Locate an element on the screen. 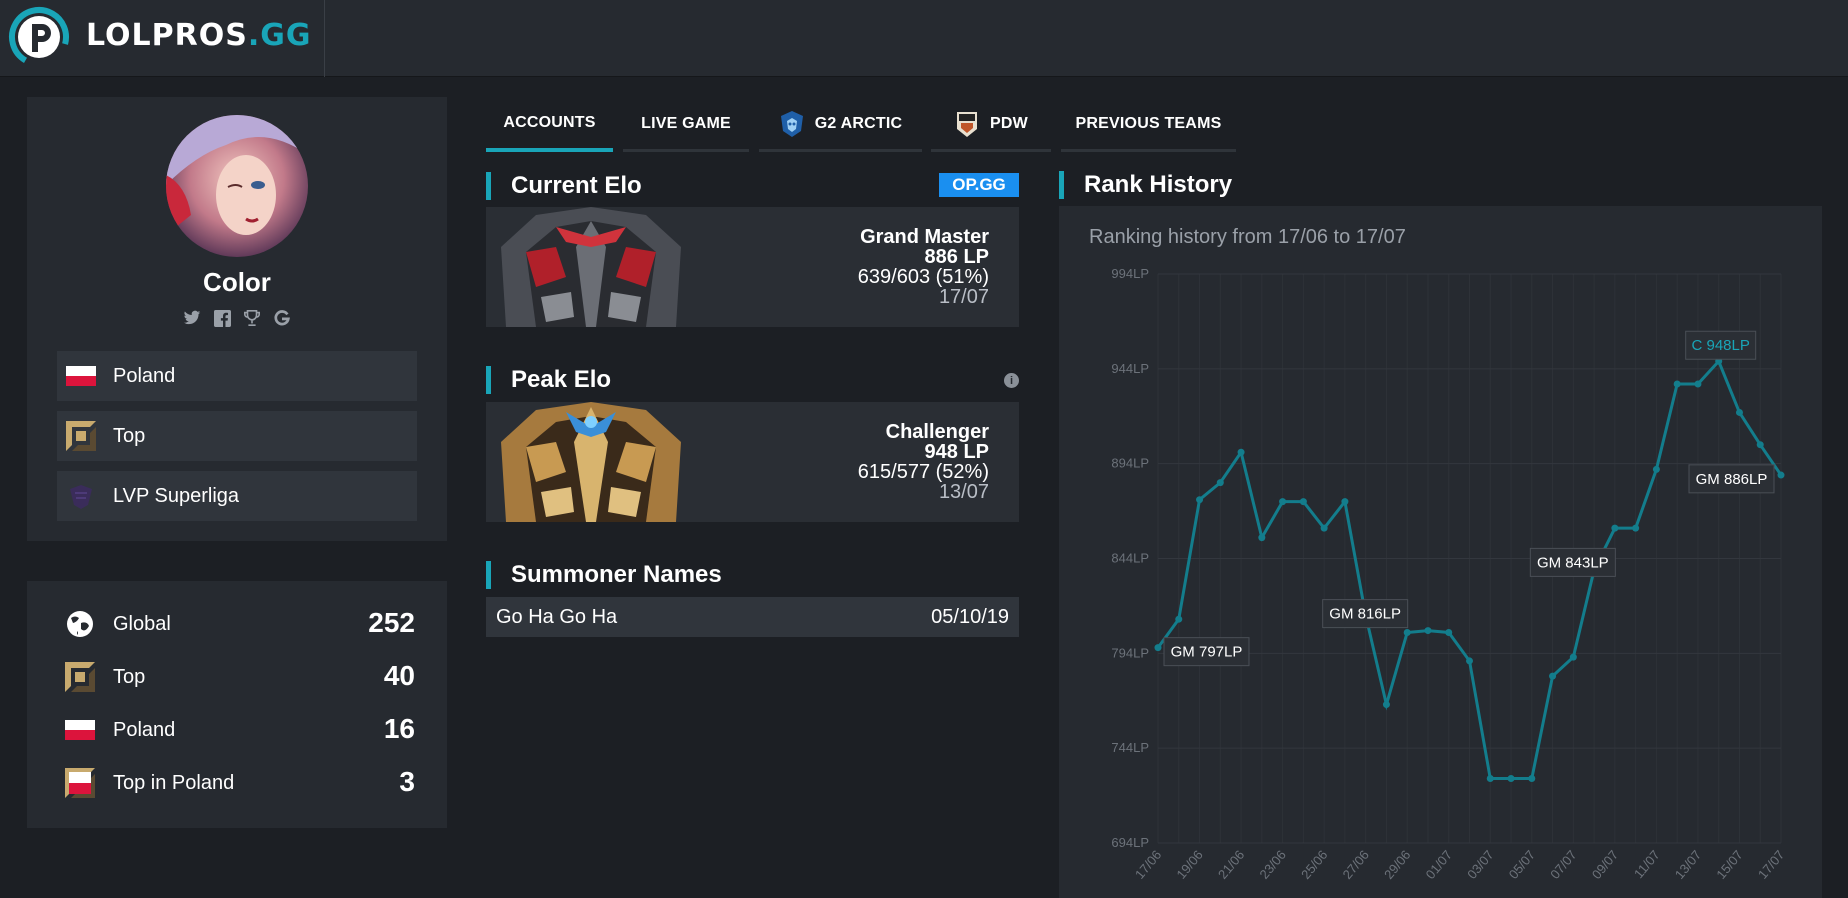 The image size is (1848, 898). info-row-league: LVP Superliga is located at coordinates (237, 496).